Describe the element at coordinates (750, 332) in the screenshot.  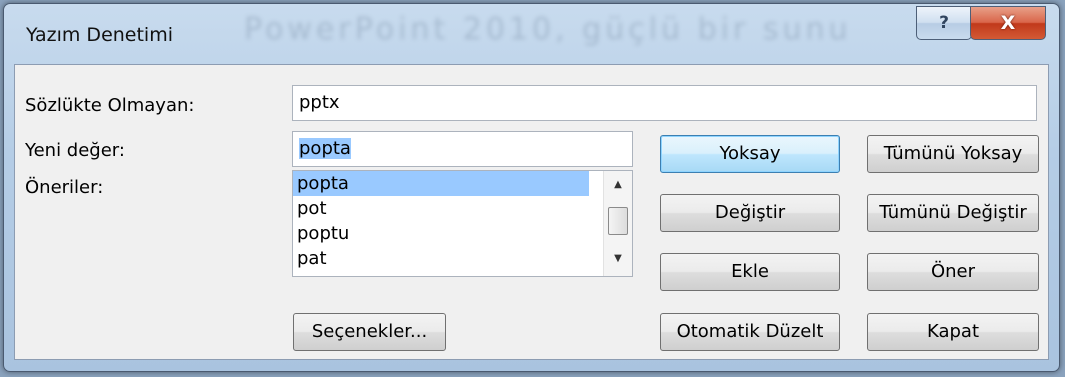
I see `autocorrect-button: Otomatik Düzelt` at that location.